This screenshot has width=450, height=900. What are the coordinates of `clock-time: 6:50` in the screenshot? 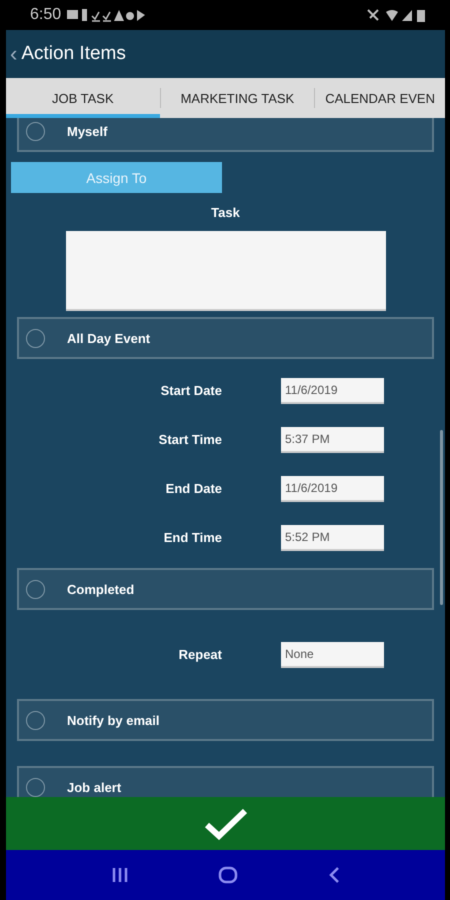 It's located at (46, 15).